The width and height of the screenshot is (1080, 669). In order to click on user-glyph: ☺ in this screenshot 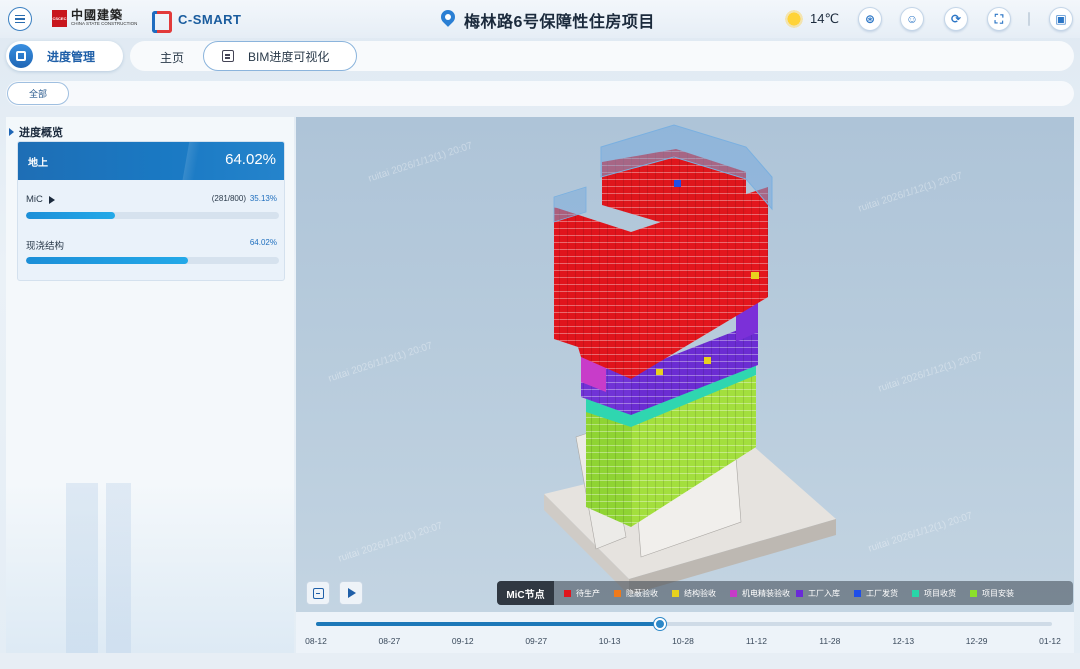, I will do `click(912, 19)`.